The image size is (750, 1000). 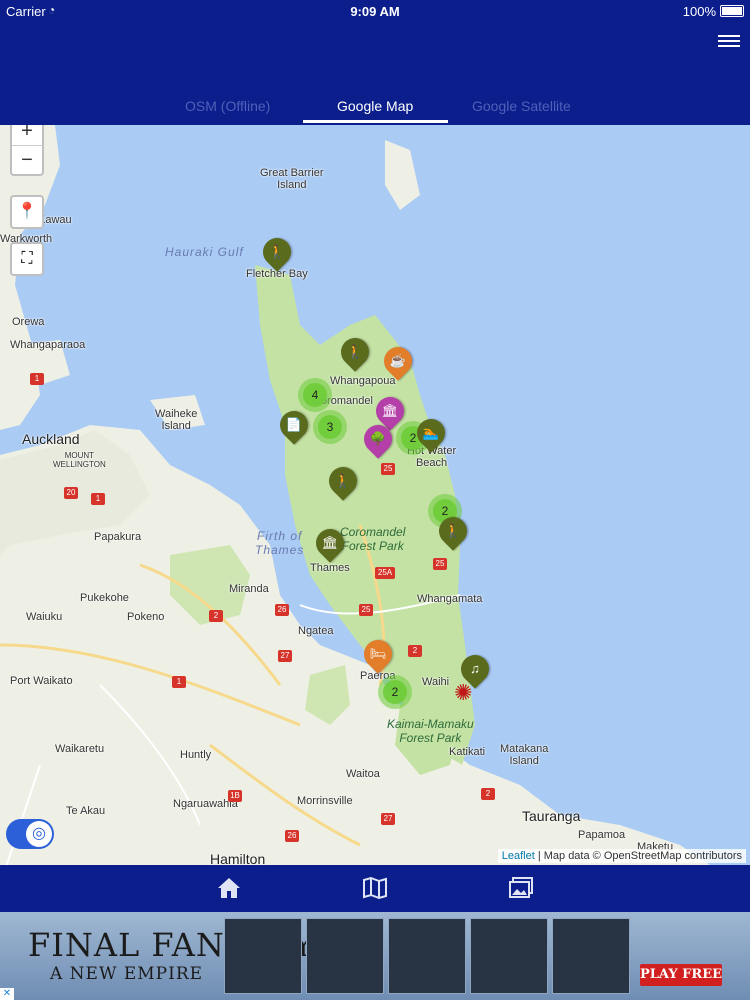 I want to click on place-papakura: Papakura, so click(x=118, y=537).